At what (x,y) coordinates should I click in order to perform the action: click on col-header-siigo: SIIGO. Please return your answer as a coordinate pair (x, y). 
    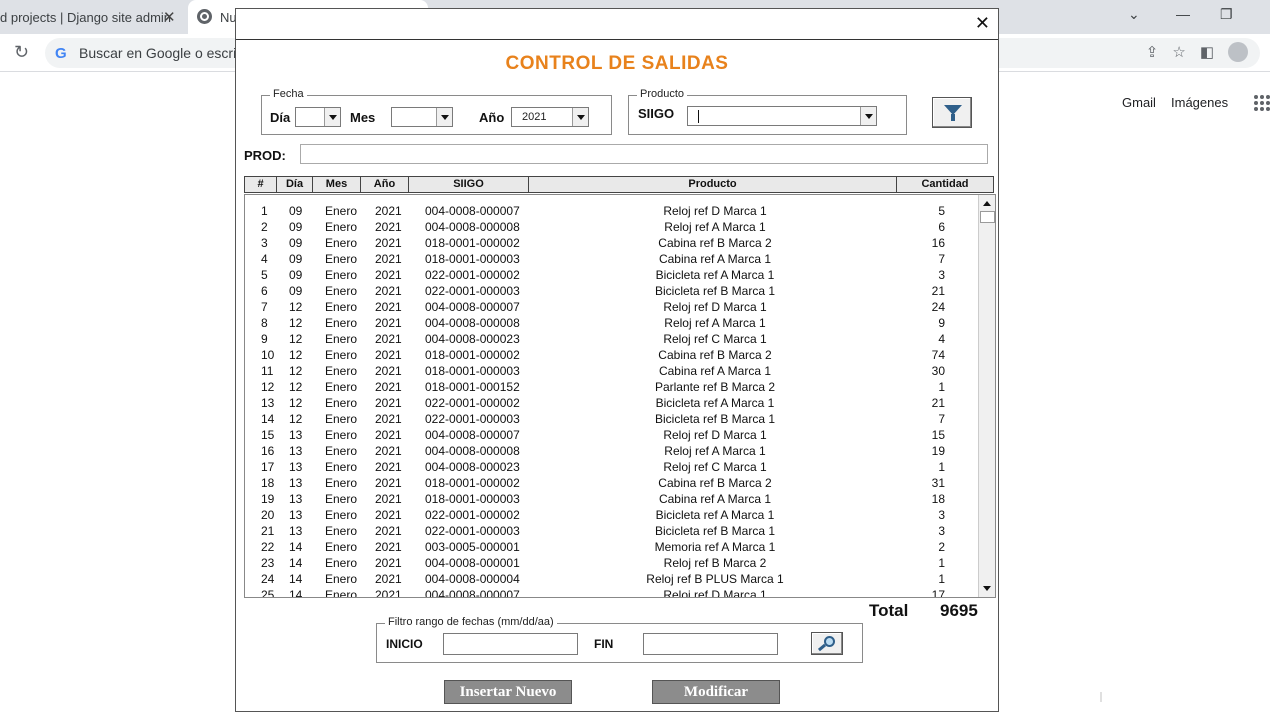
    Looking at the image, I should click on (468, 184).